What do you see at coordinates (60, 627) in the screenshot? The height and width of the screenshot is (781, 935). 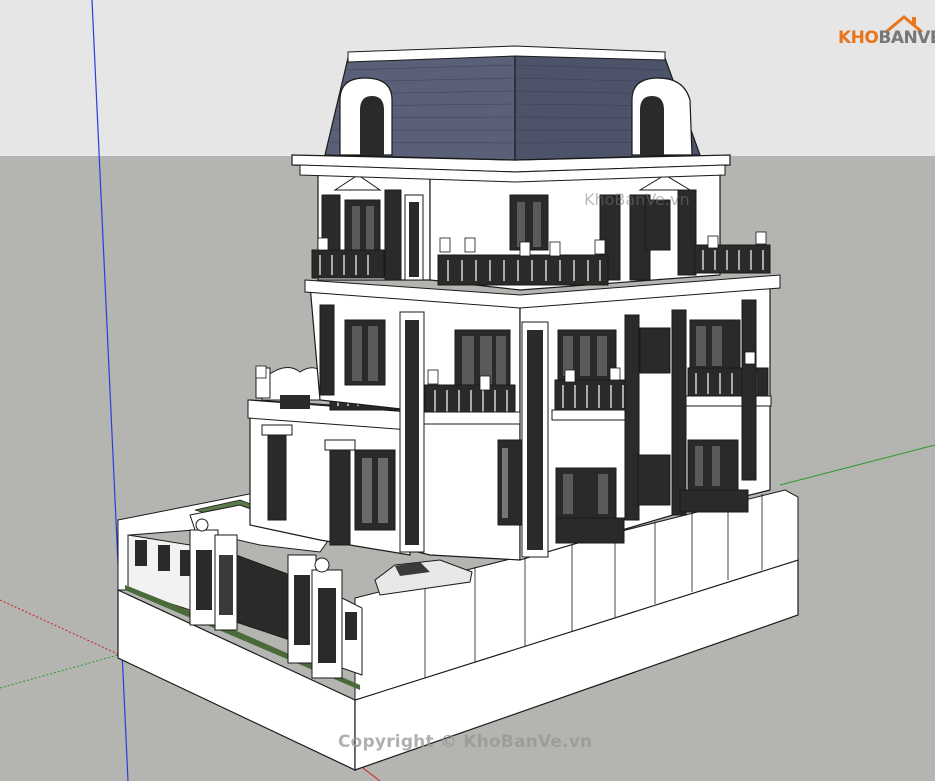 I see `red-axis-line` at bounding box center [60, 627].